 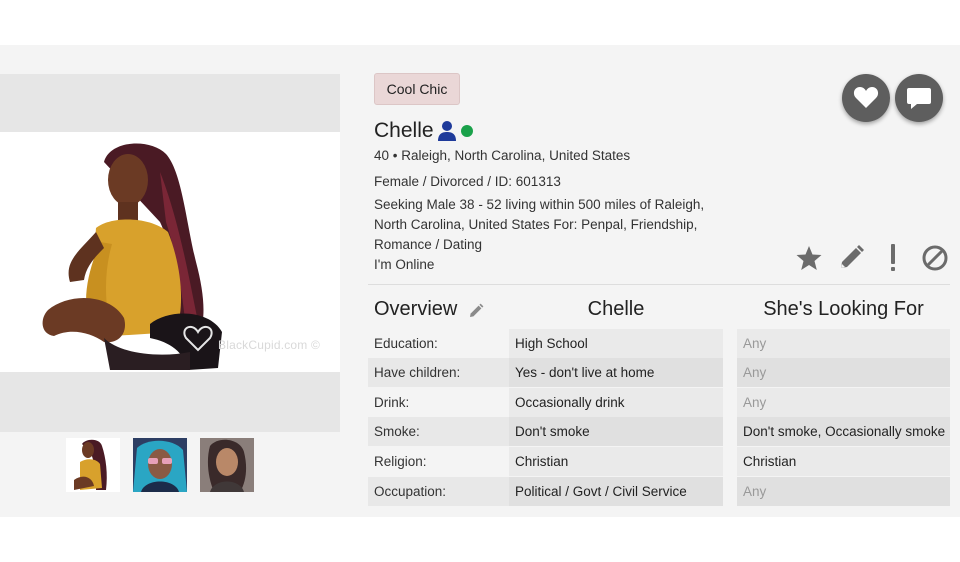 What do you see at coordinates (441, 372) in the screenshot?
I see `row-label: Have children:` at bounding box center [441, 372].